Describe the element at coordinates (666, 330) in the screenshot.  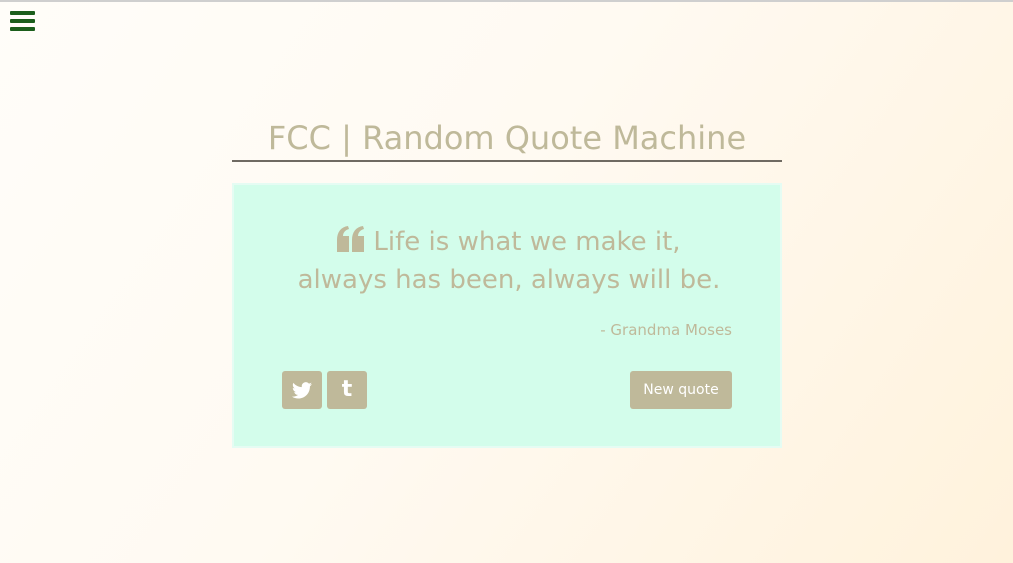
I see `quote-author: - Grandma Moses` at that location.